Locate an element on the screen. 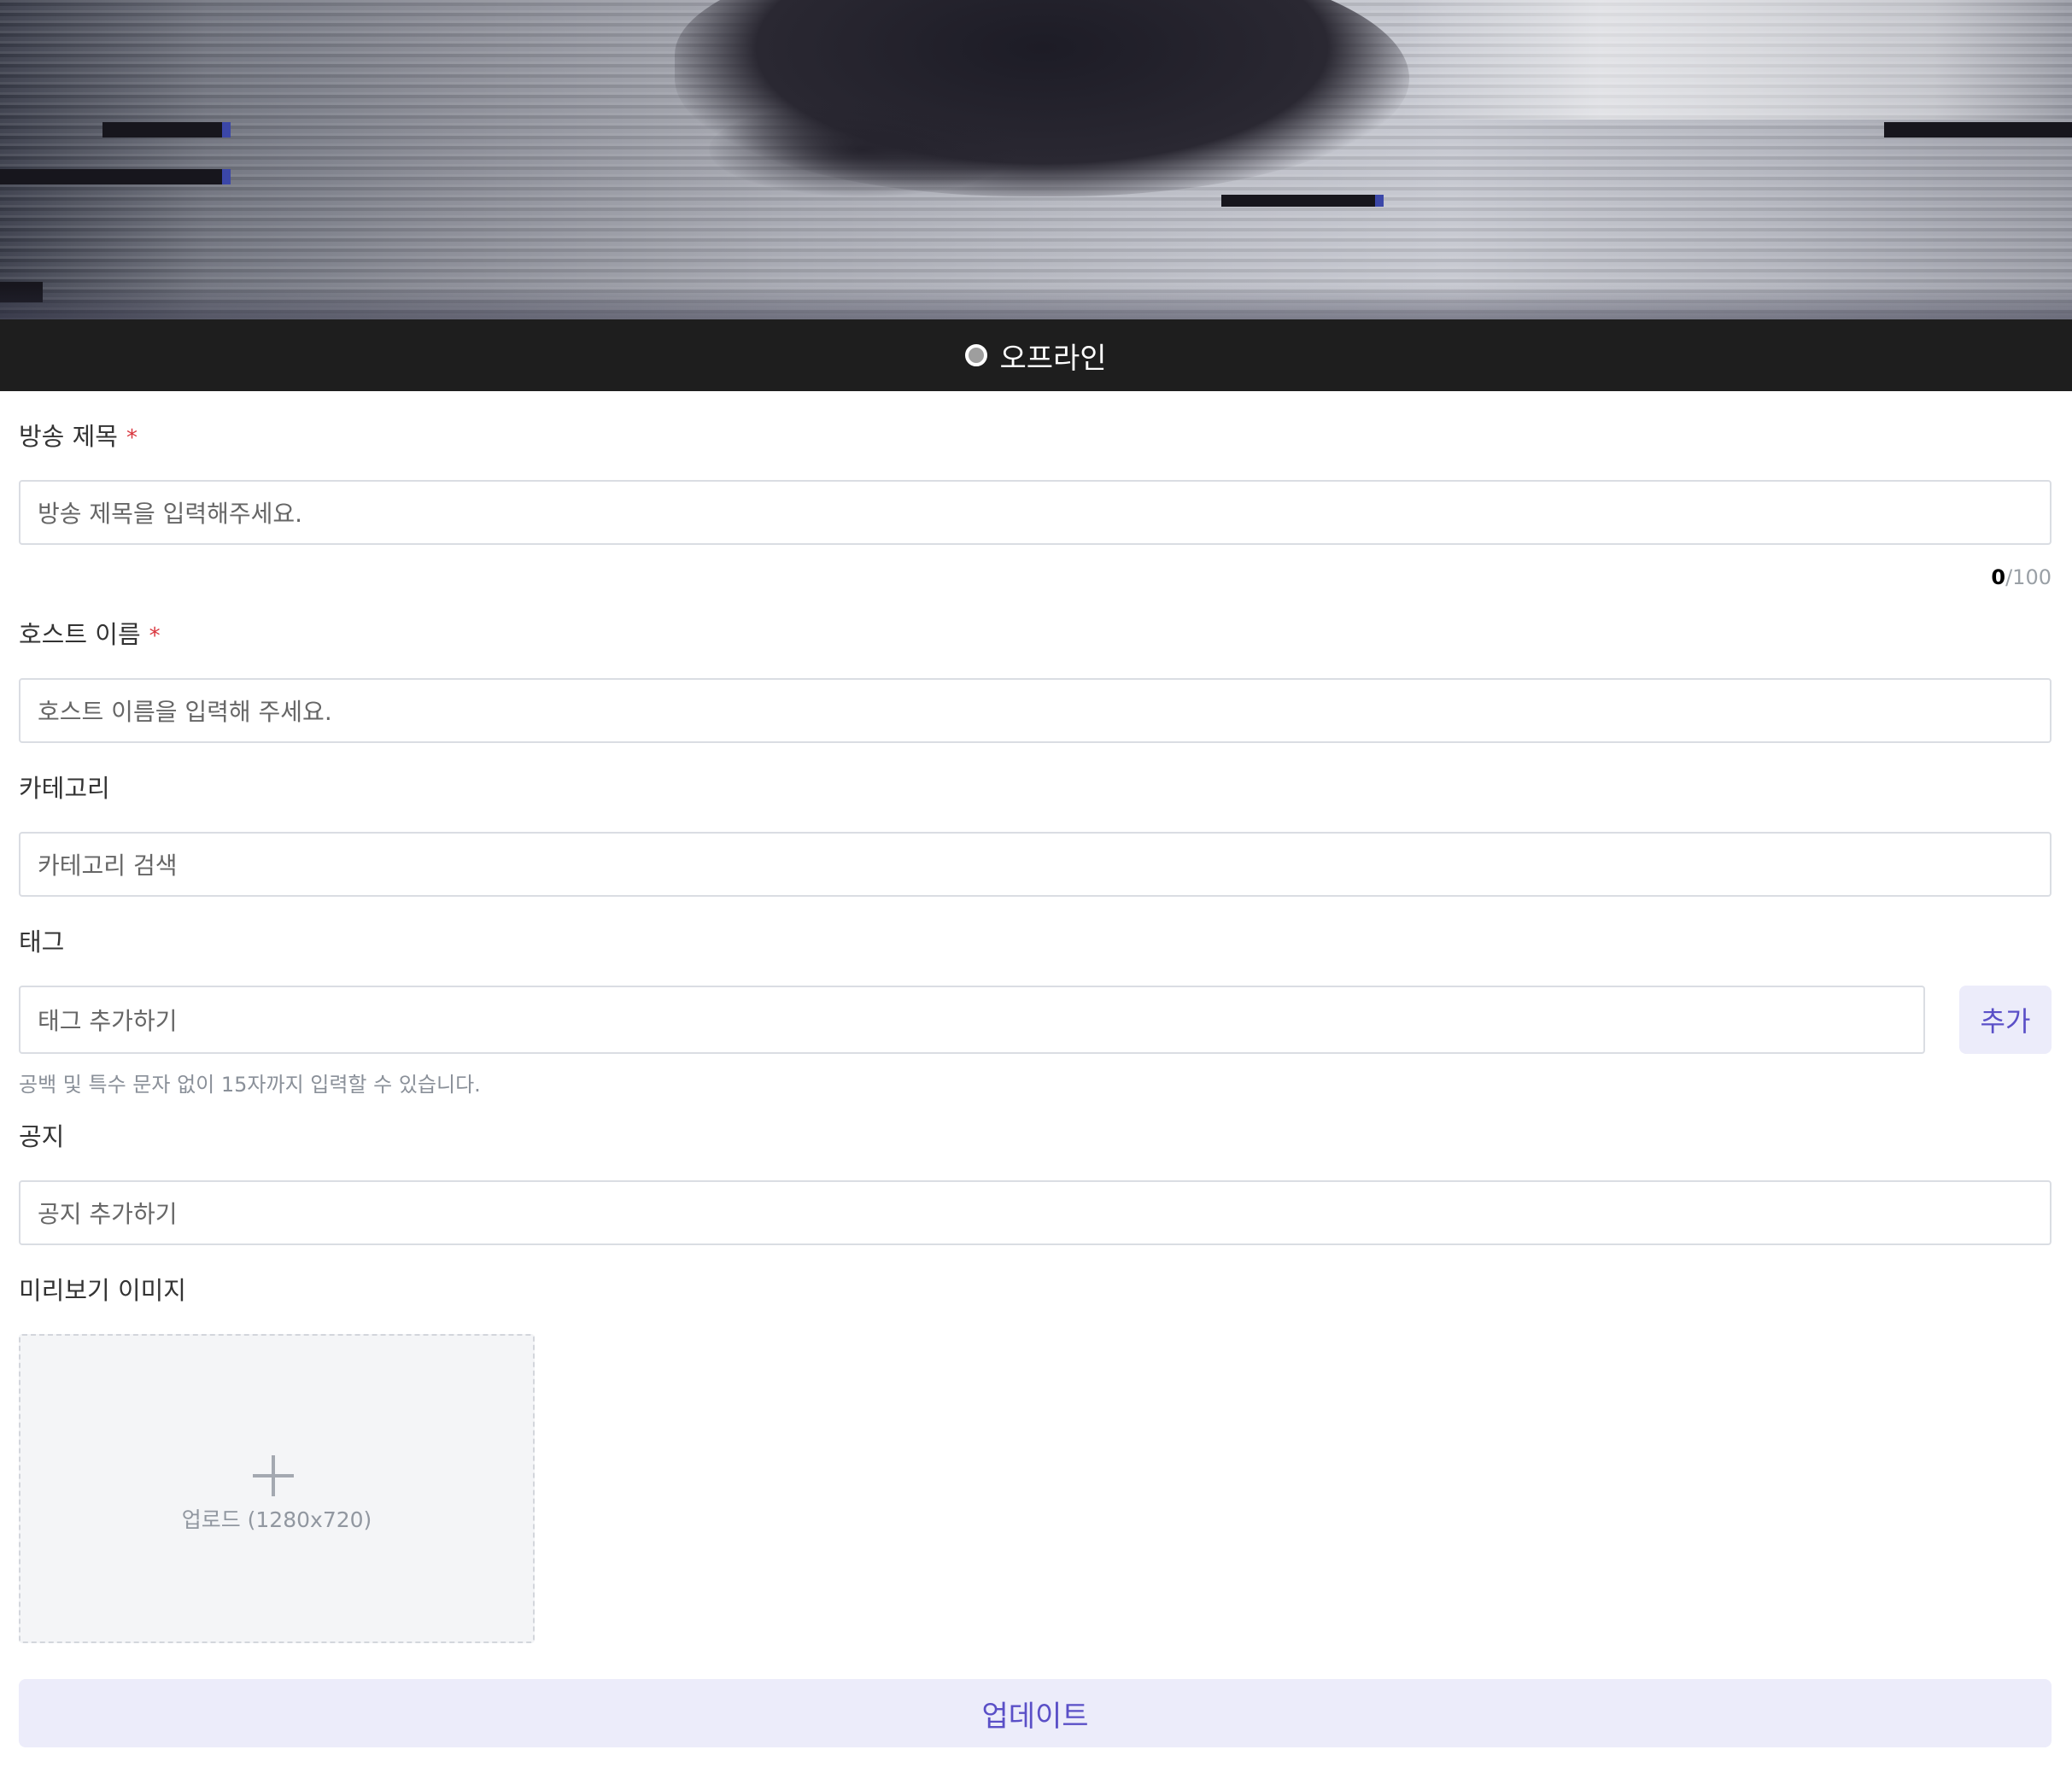  category-label: 카테고리 is located at coordinates (64, 788).